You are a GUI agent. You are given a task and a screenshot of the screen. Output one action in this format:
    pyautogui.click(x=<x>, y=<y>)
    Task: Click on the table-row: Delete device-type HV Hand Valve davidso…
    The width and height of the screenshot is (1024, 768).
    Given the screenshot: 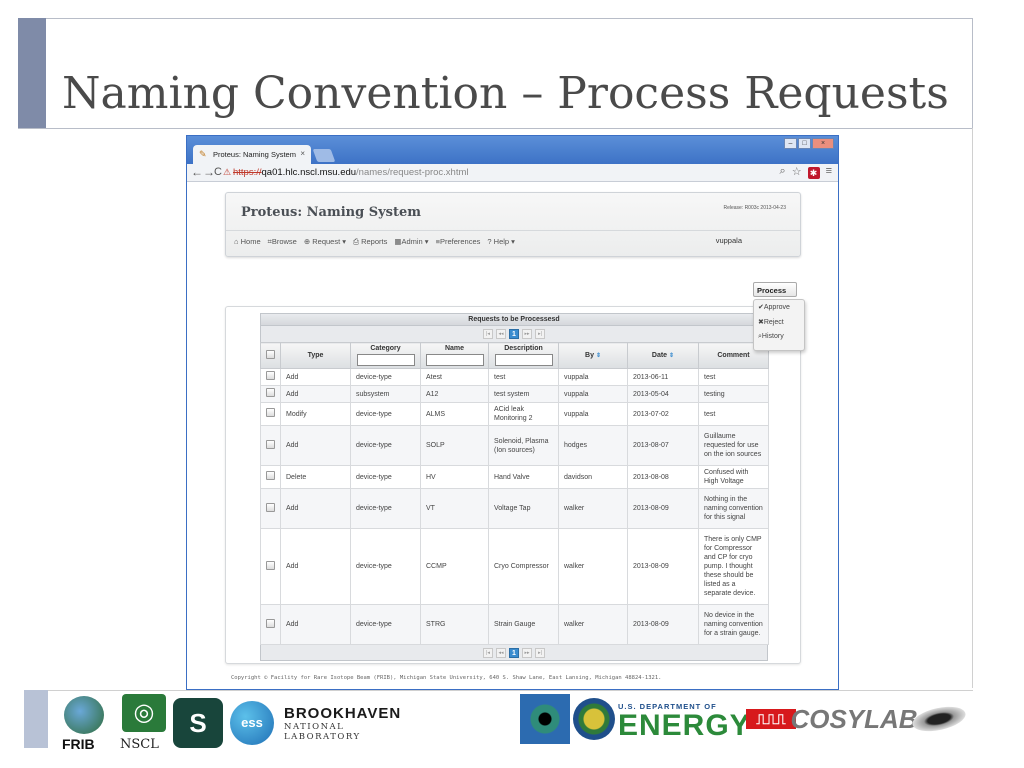 What is the action you would take?
    pyautogui.click(x=514, y=477)
    